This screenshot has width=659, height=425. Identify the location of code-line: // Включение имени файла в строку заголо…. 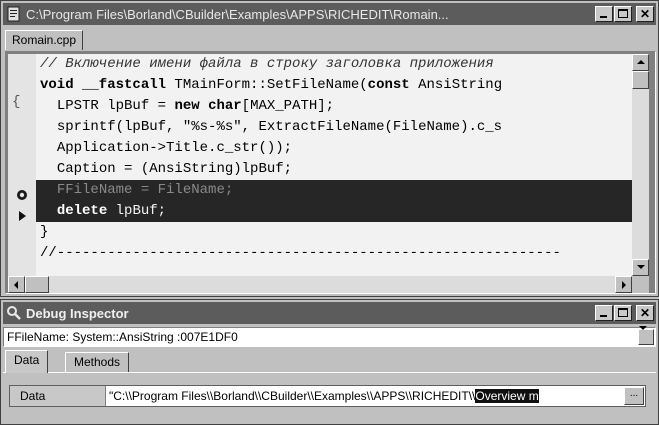
(267, 64).